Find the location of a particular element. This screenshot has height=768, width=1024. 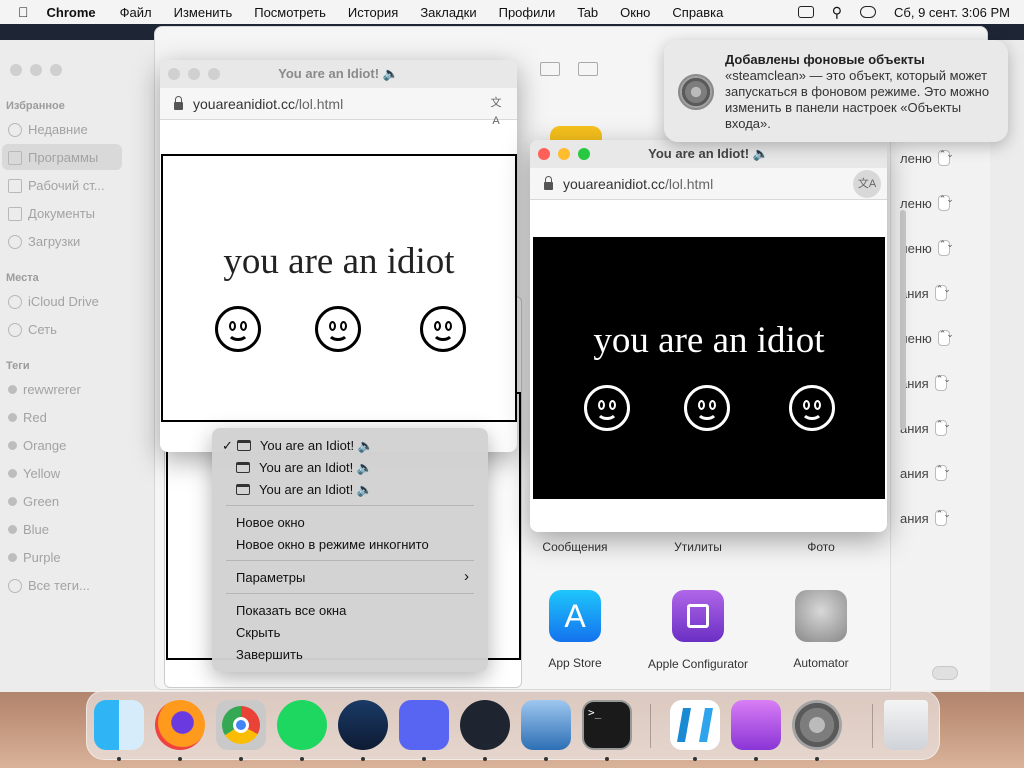

app-label-utilities: Утилиты is located at coordinates (698, 547).